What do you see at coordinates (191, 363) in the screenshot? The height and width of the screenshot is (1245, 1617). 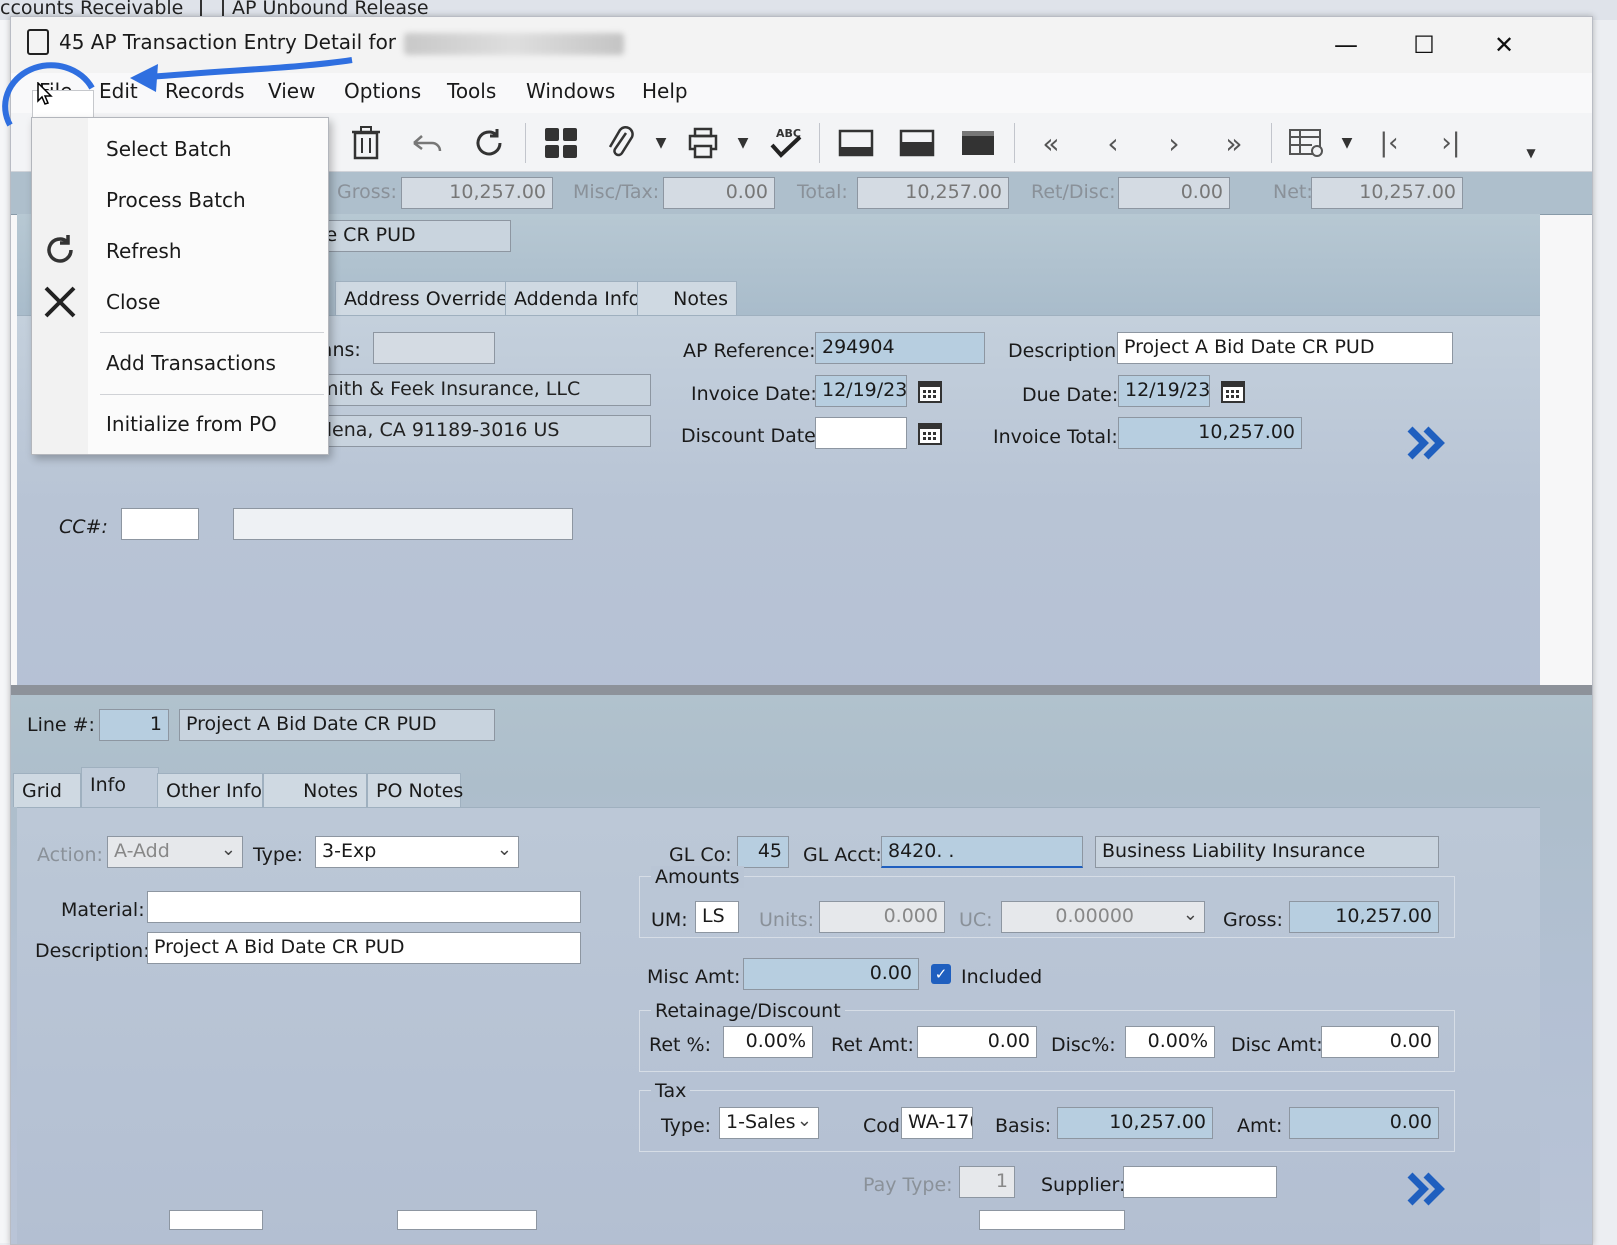 I see `menu-item-add-transactions: Add Transactions` at bounding box center [191, 363].